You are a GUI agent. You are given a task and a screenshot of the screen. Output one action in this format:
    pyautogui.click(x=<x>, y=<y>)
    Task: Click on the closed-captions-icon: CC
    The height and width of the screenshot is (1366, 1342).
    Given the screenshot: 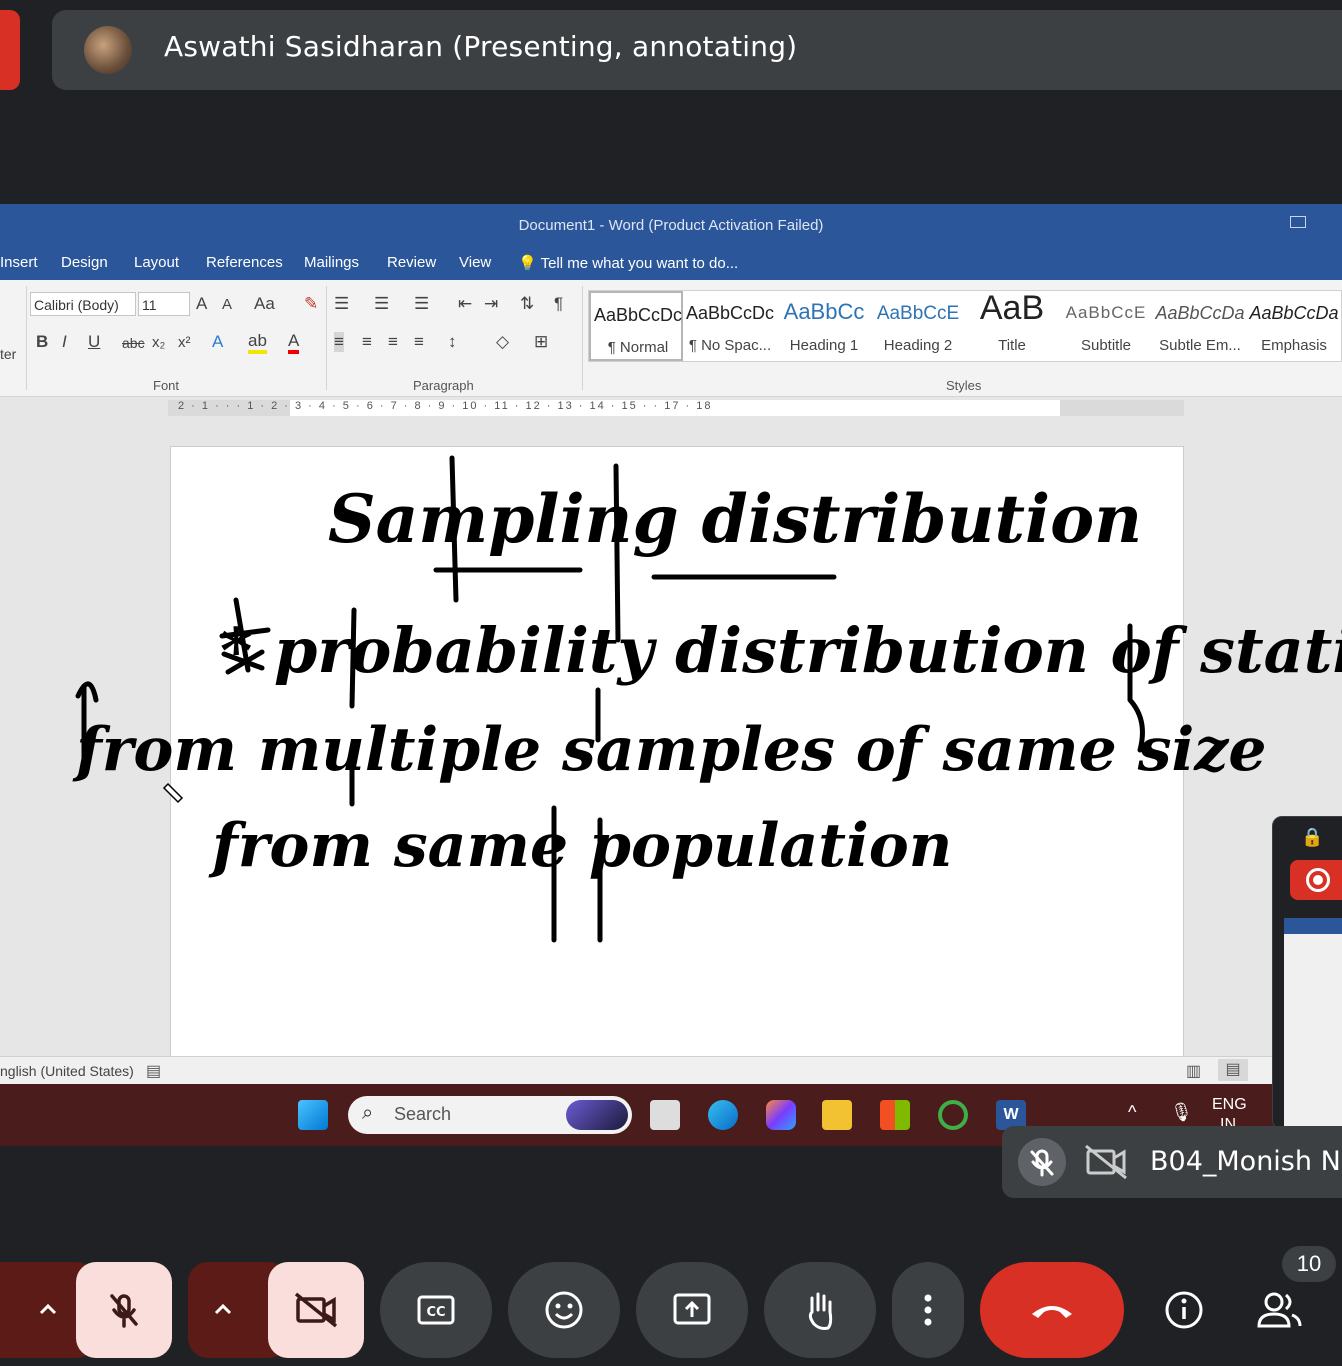 What is the action you would take?
    pyautogui.click(x=436, y=1310)
    